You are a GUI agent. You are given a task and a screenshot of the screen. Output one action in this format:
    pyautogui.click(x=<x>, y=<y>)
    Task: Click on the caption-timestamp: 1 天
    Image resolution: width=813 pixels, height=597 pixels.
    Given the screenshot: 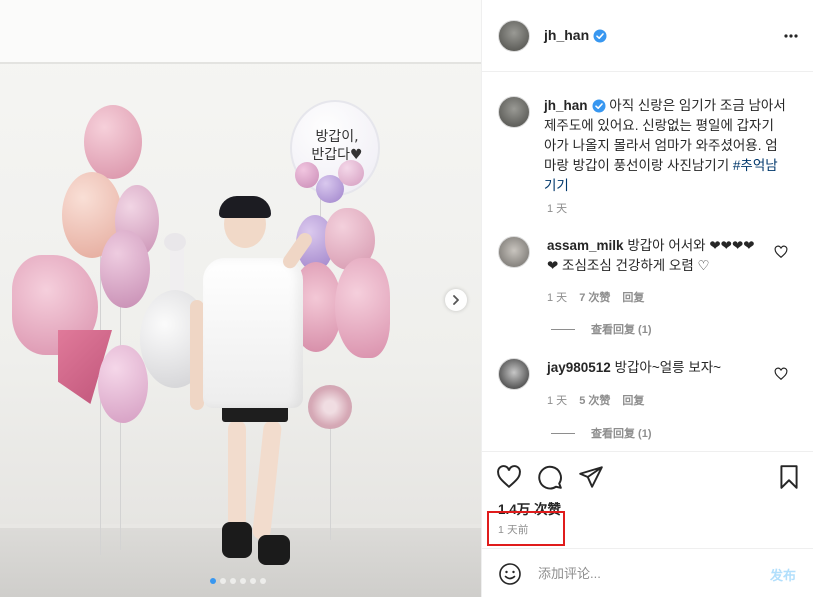 What is the action you would take?
    pyautogui.click(x=557, y=208)
    